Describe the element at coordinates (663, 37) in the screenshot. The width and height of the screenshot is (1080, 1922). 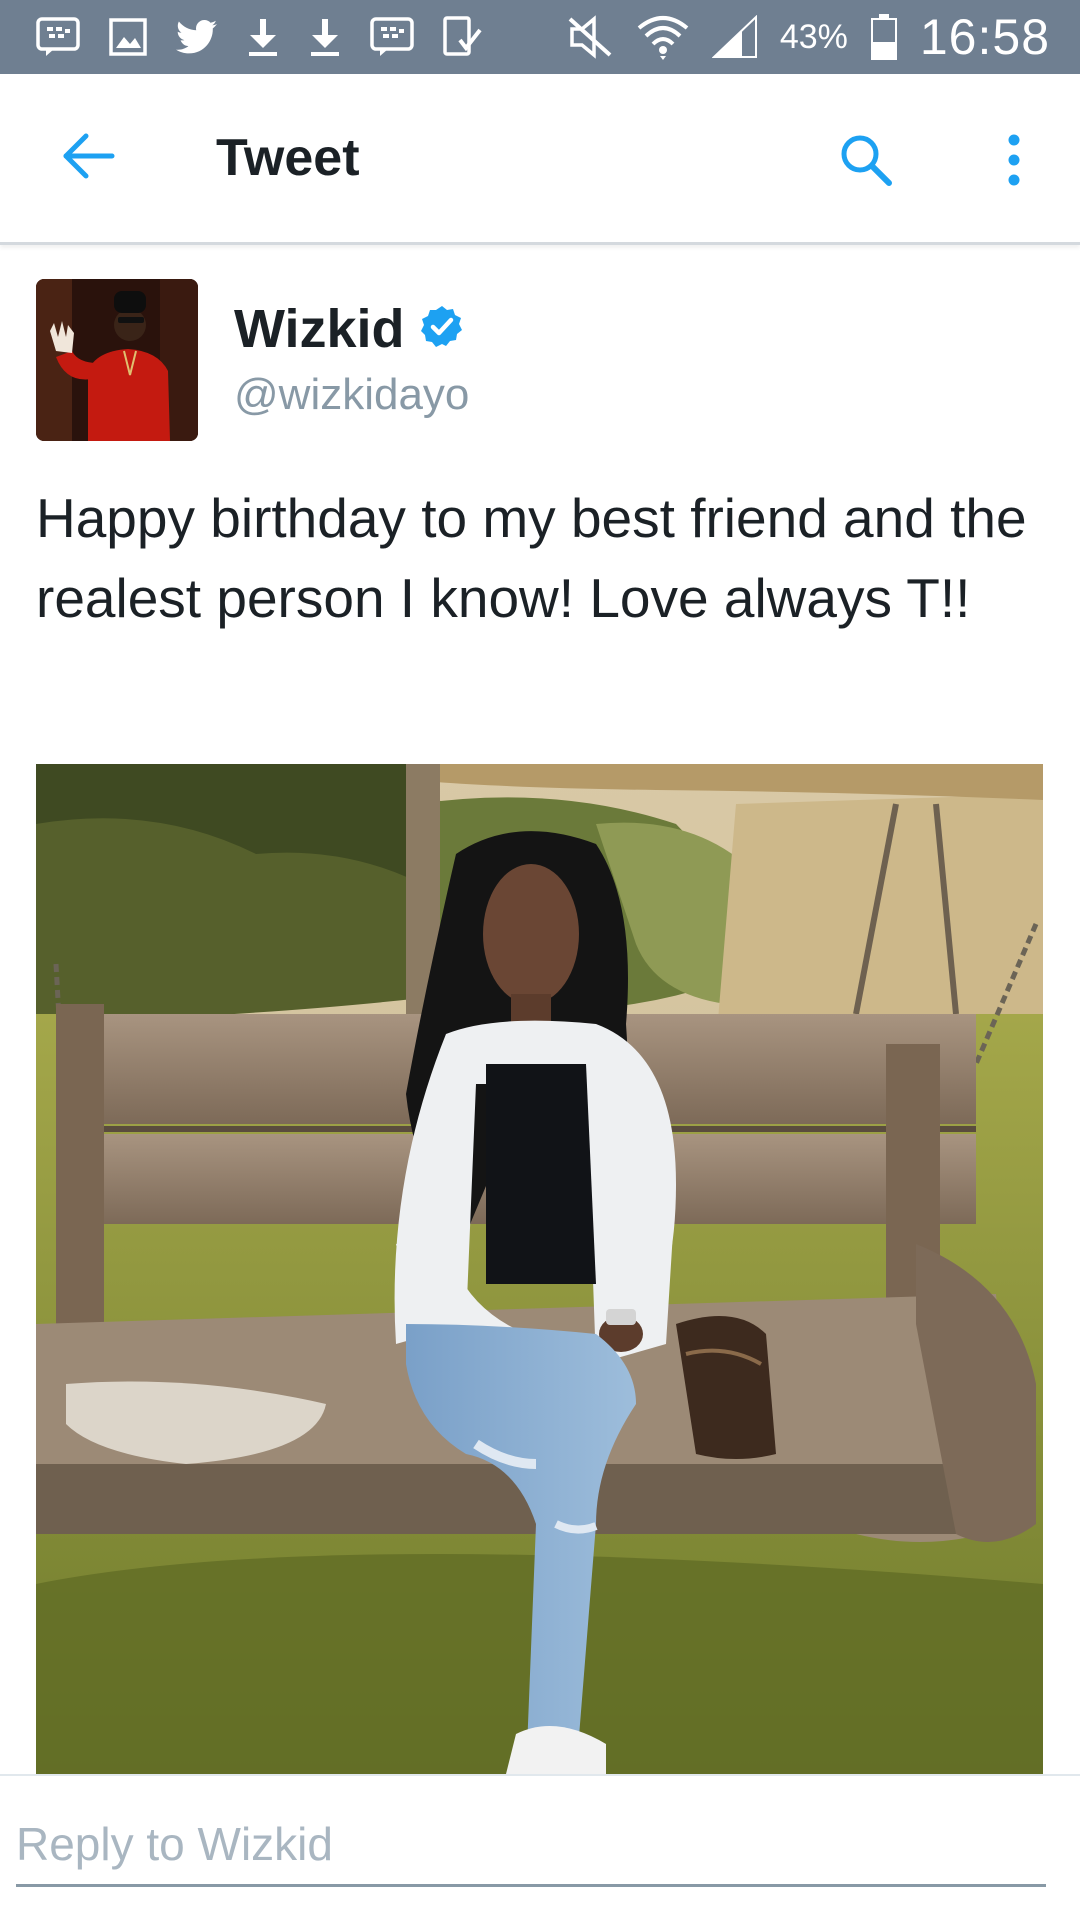
I see `wifi-icon` at that location.